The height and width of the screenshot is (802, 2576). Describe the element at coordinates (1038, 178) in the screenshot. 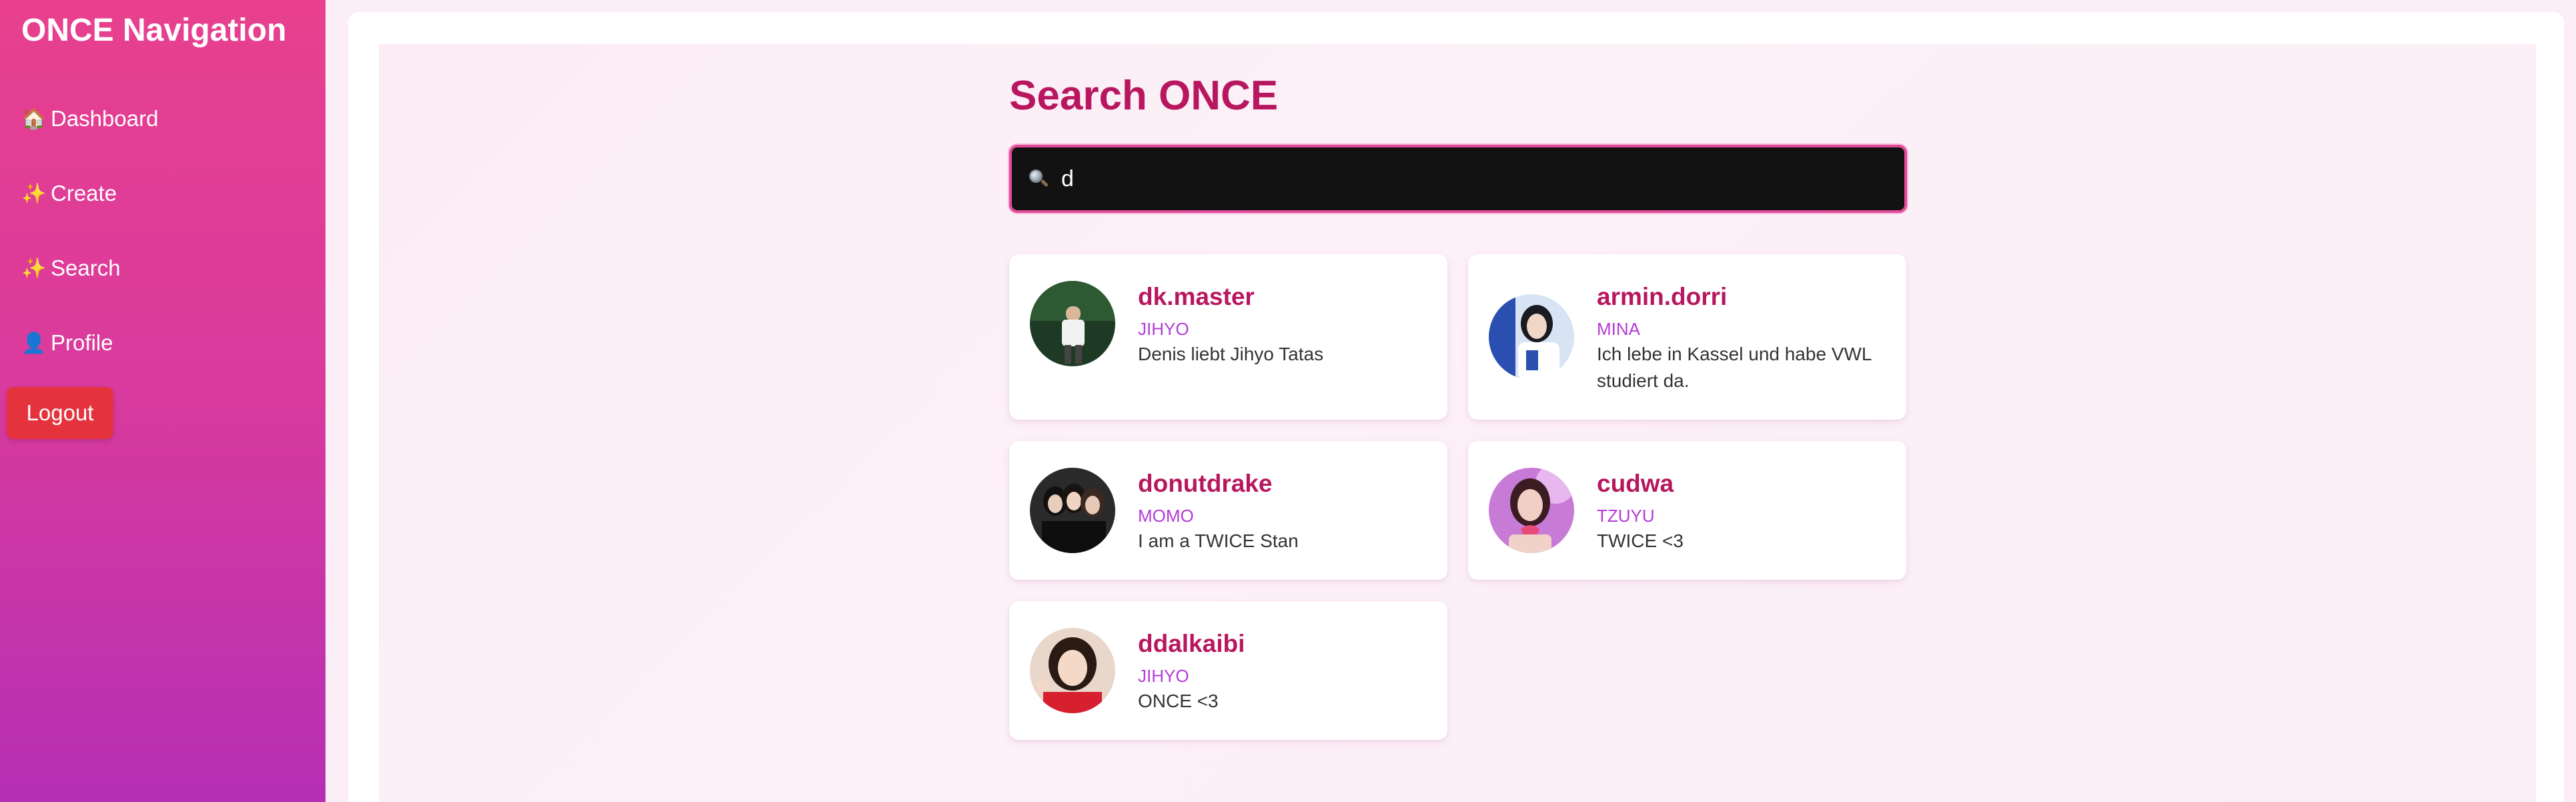

I see `magnifying-glass-icon` at that location.